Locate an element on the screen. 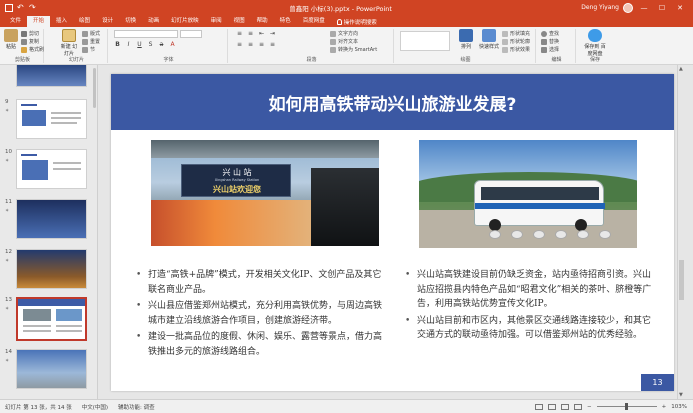 The height and width of the screenshot is (413, 693). redo-icon is located at coordinates (33, 8).